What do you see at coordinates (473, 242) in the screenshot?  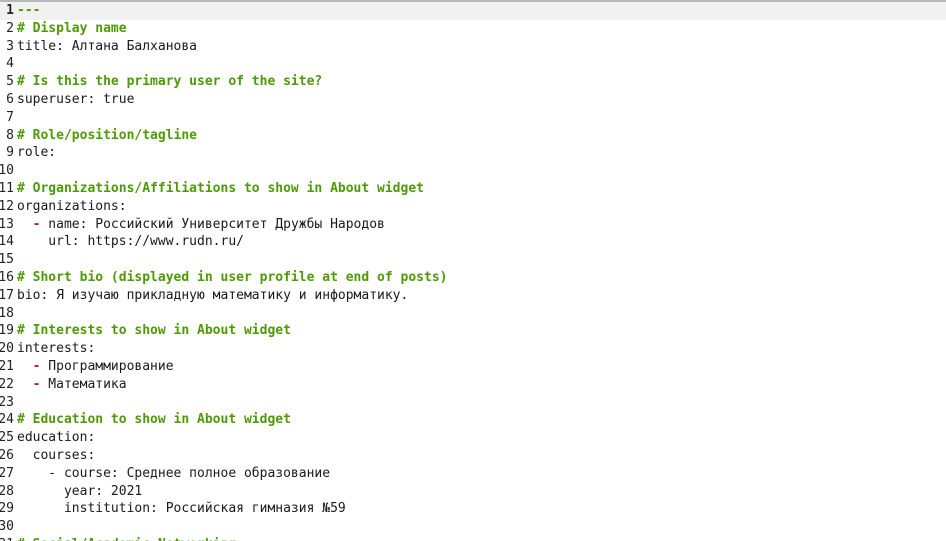 I see `code-line: 14 url: https://www.rudn.ru/` at bounding box center [473, 242].